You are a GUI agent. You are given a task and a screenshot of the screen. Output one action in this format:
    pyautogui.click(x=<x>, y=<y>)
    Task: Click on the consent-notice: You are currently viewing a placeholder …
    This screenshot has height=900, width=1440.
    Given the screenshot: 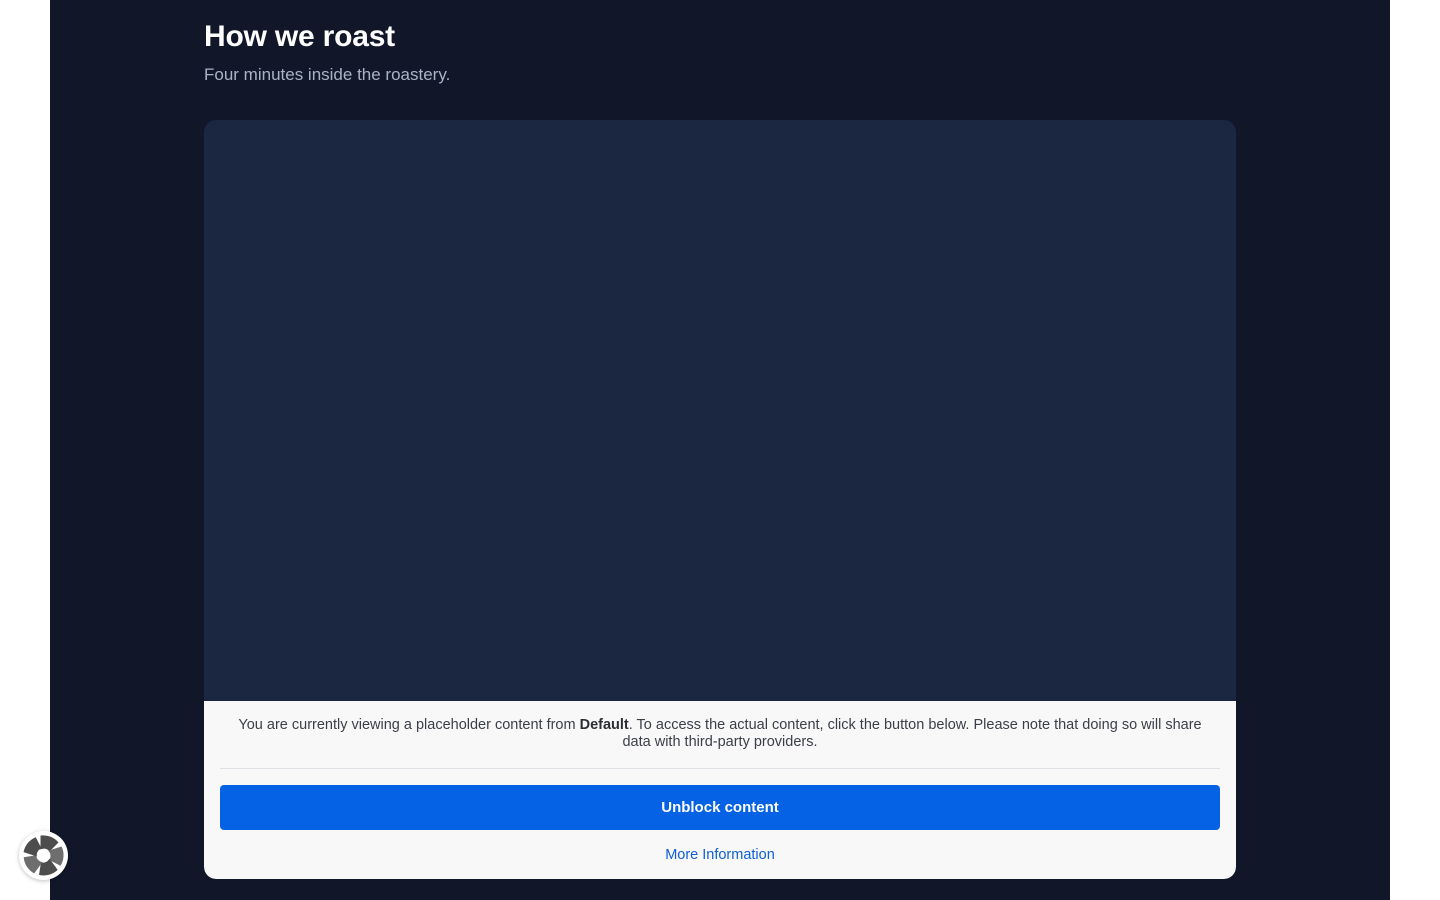 What is the action you would take?
    pyautogui.click(x=720, y=743)
    